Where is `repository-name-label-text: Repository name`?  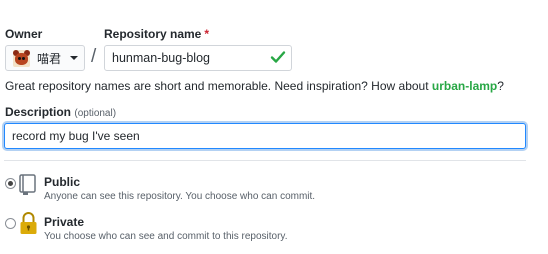
repository-name-label-text: Repository name is located at coordinates (153, 34).